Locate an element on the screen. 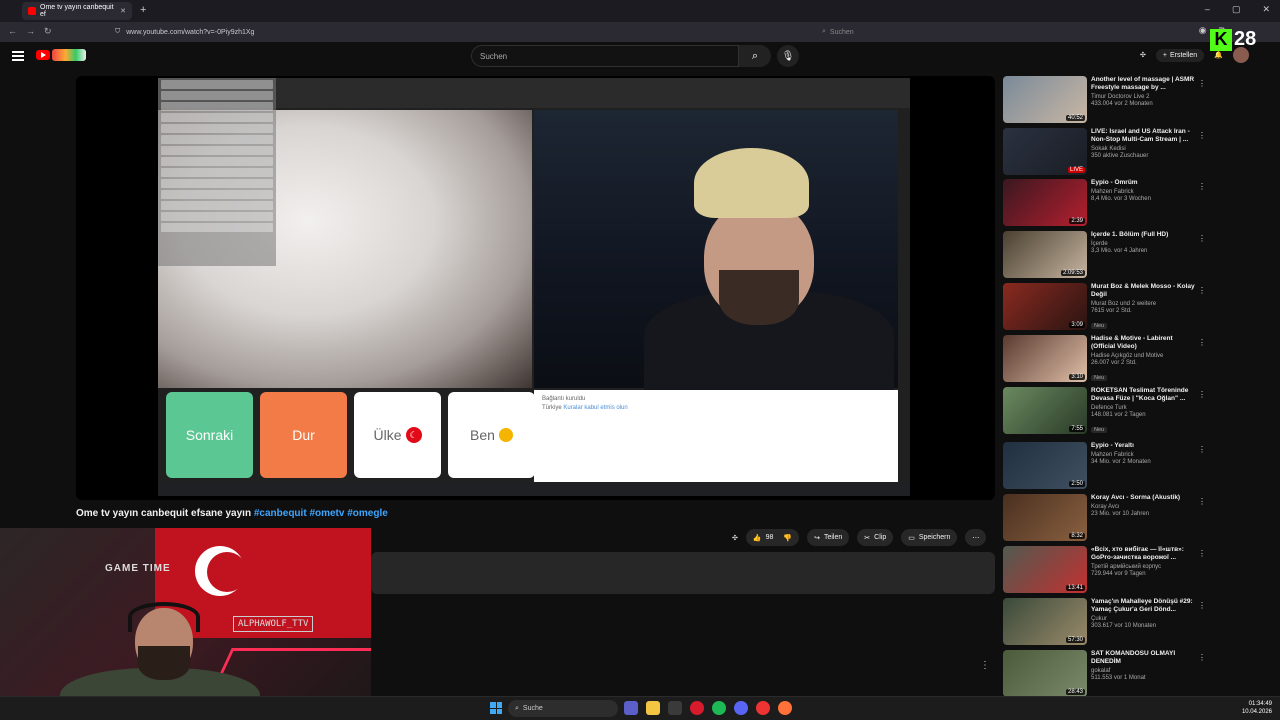  channel-name: Timur Doctorov Live 2 is located at coordinates (1143, 97).